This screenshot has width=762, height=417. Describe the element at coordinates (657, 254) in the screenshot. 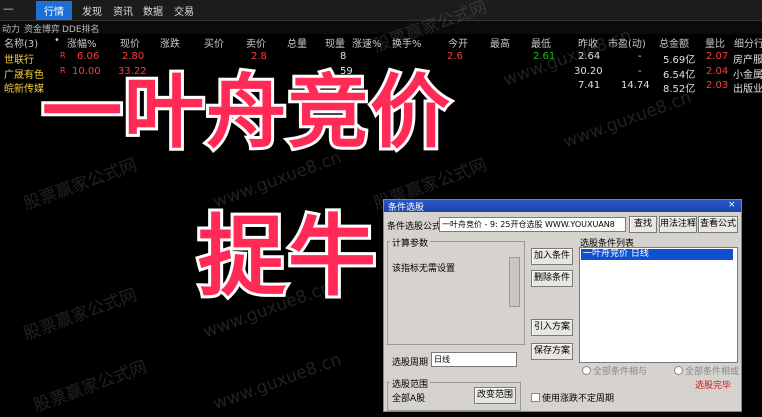

I see `condition-list-item: 一叶舟竞价 日线` at that location.